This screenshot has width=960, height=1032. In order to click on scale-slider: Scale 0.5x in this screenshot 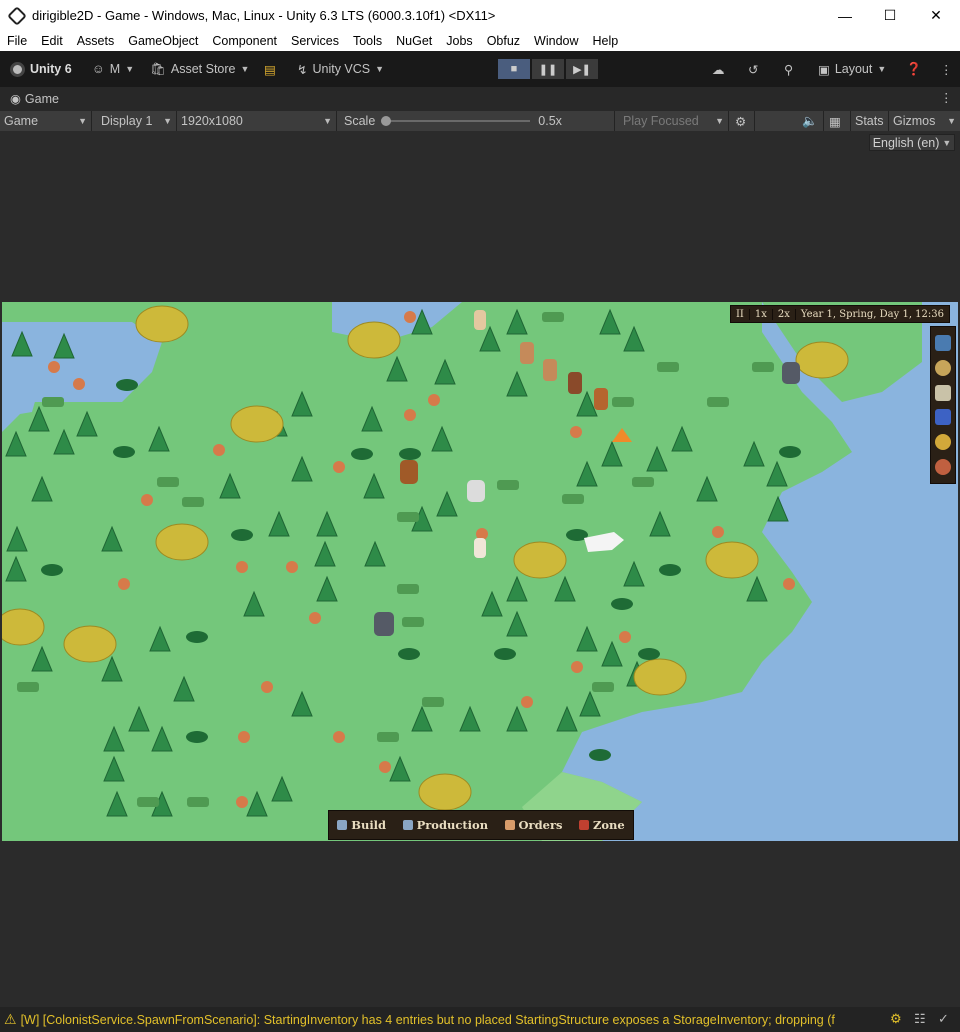, I will do `click(477, 121)`.